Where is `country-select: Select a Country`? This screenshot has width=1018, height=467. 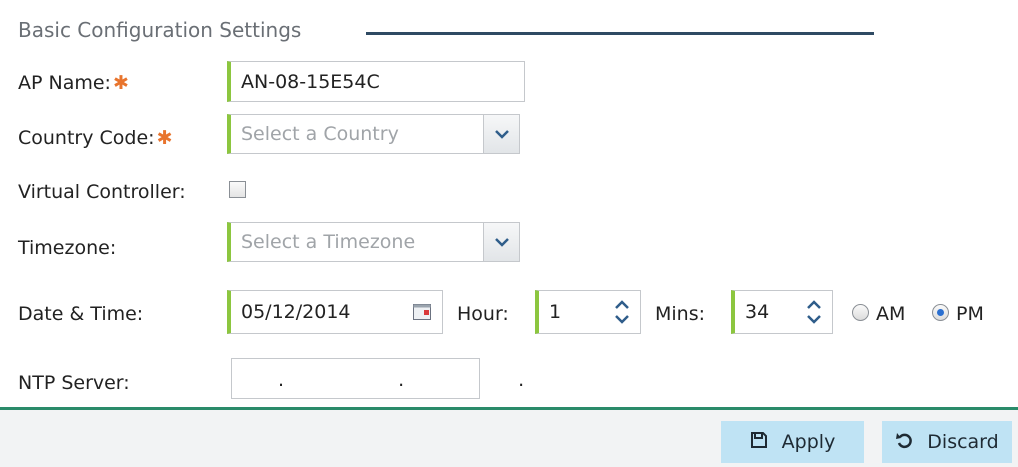
country-select: Select a Country is located at coordinates (373, 134).